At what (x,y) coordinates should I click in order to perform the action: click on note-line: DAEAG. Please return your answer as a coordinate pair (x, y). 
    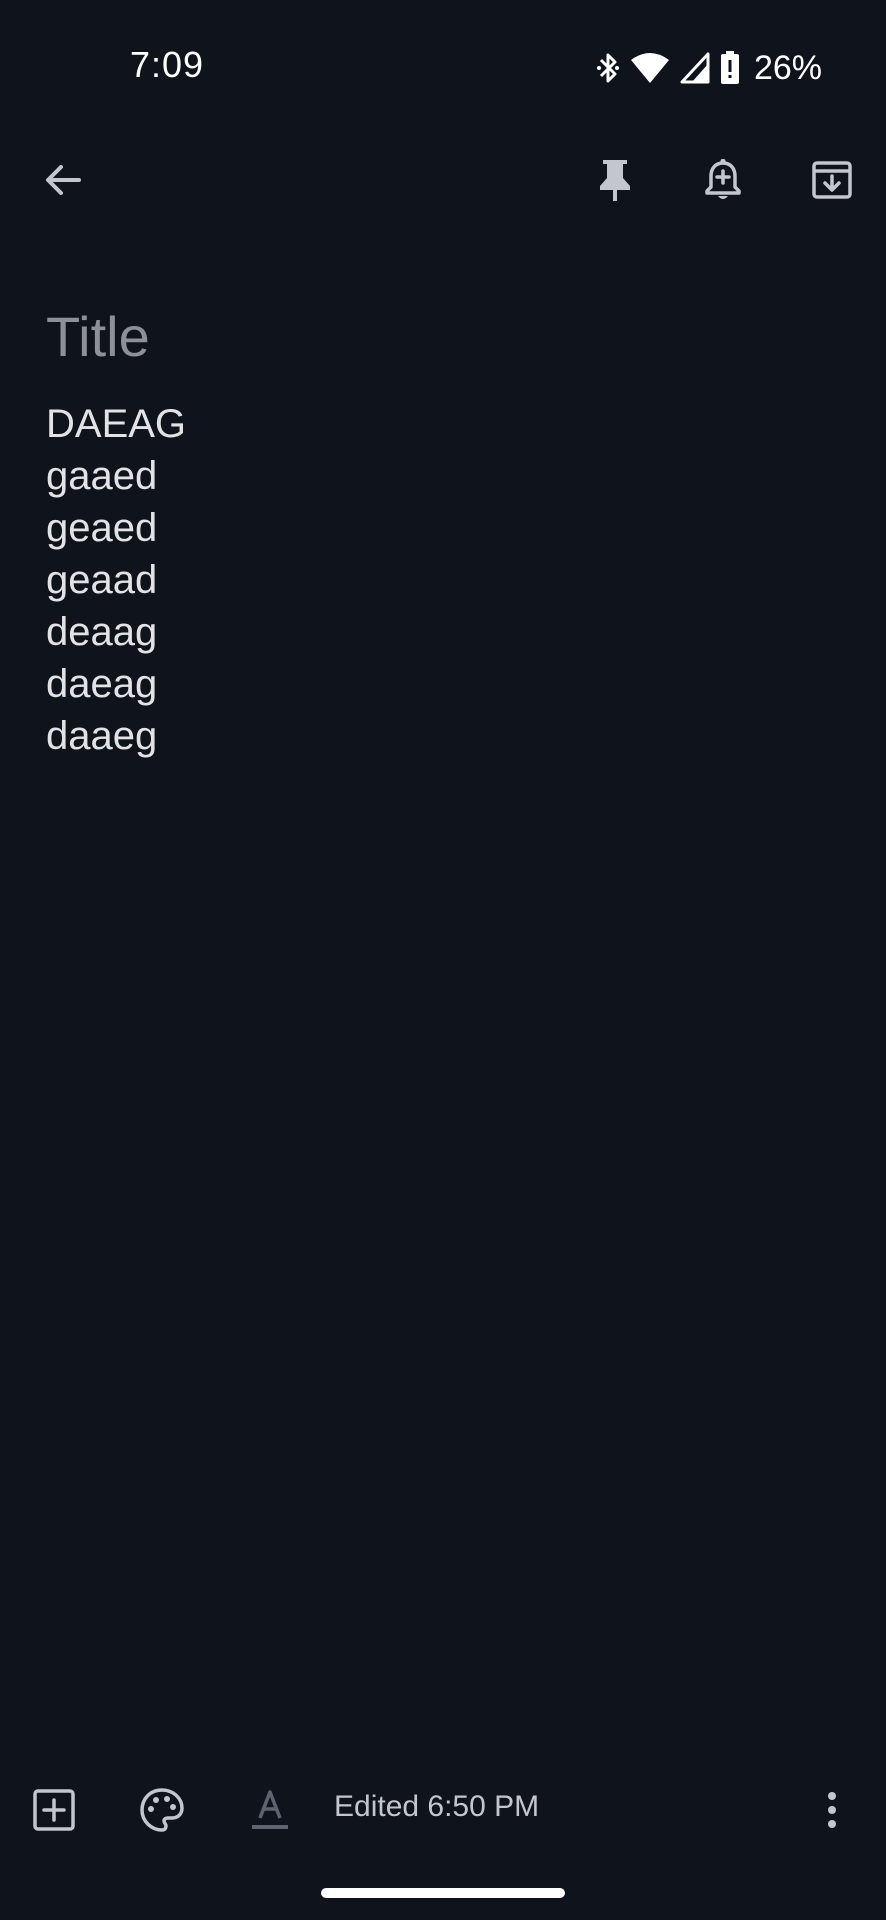
    Looking at the image, I should click on (116, 424).